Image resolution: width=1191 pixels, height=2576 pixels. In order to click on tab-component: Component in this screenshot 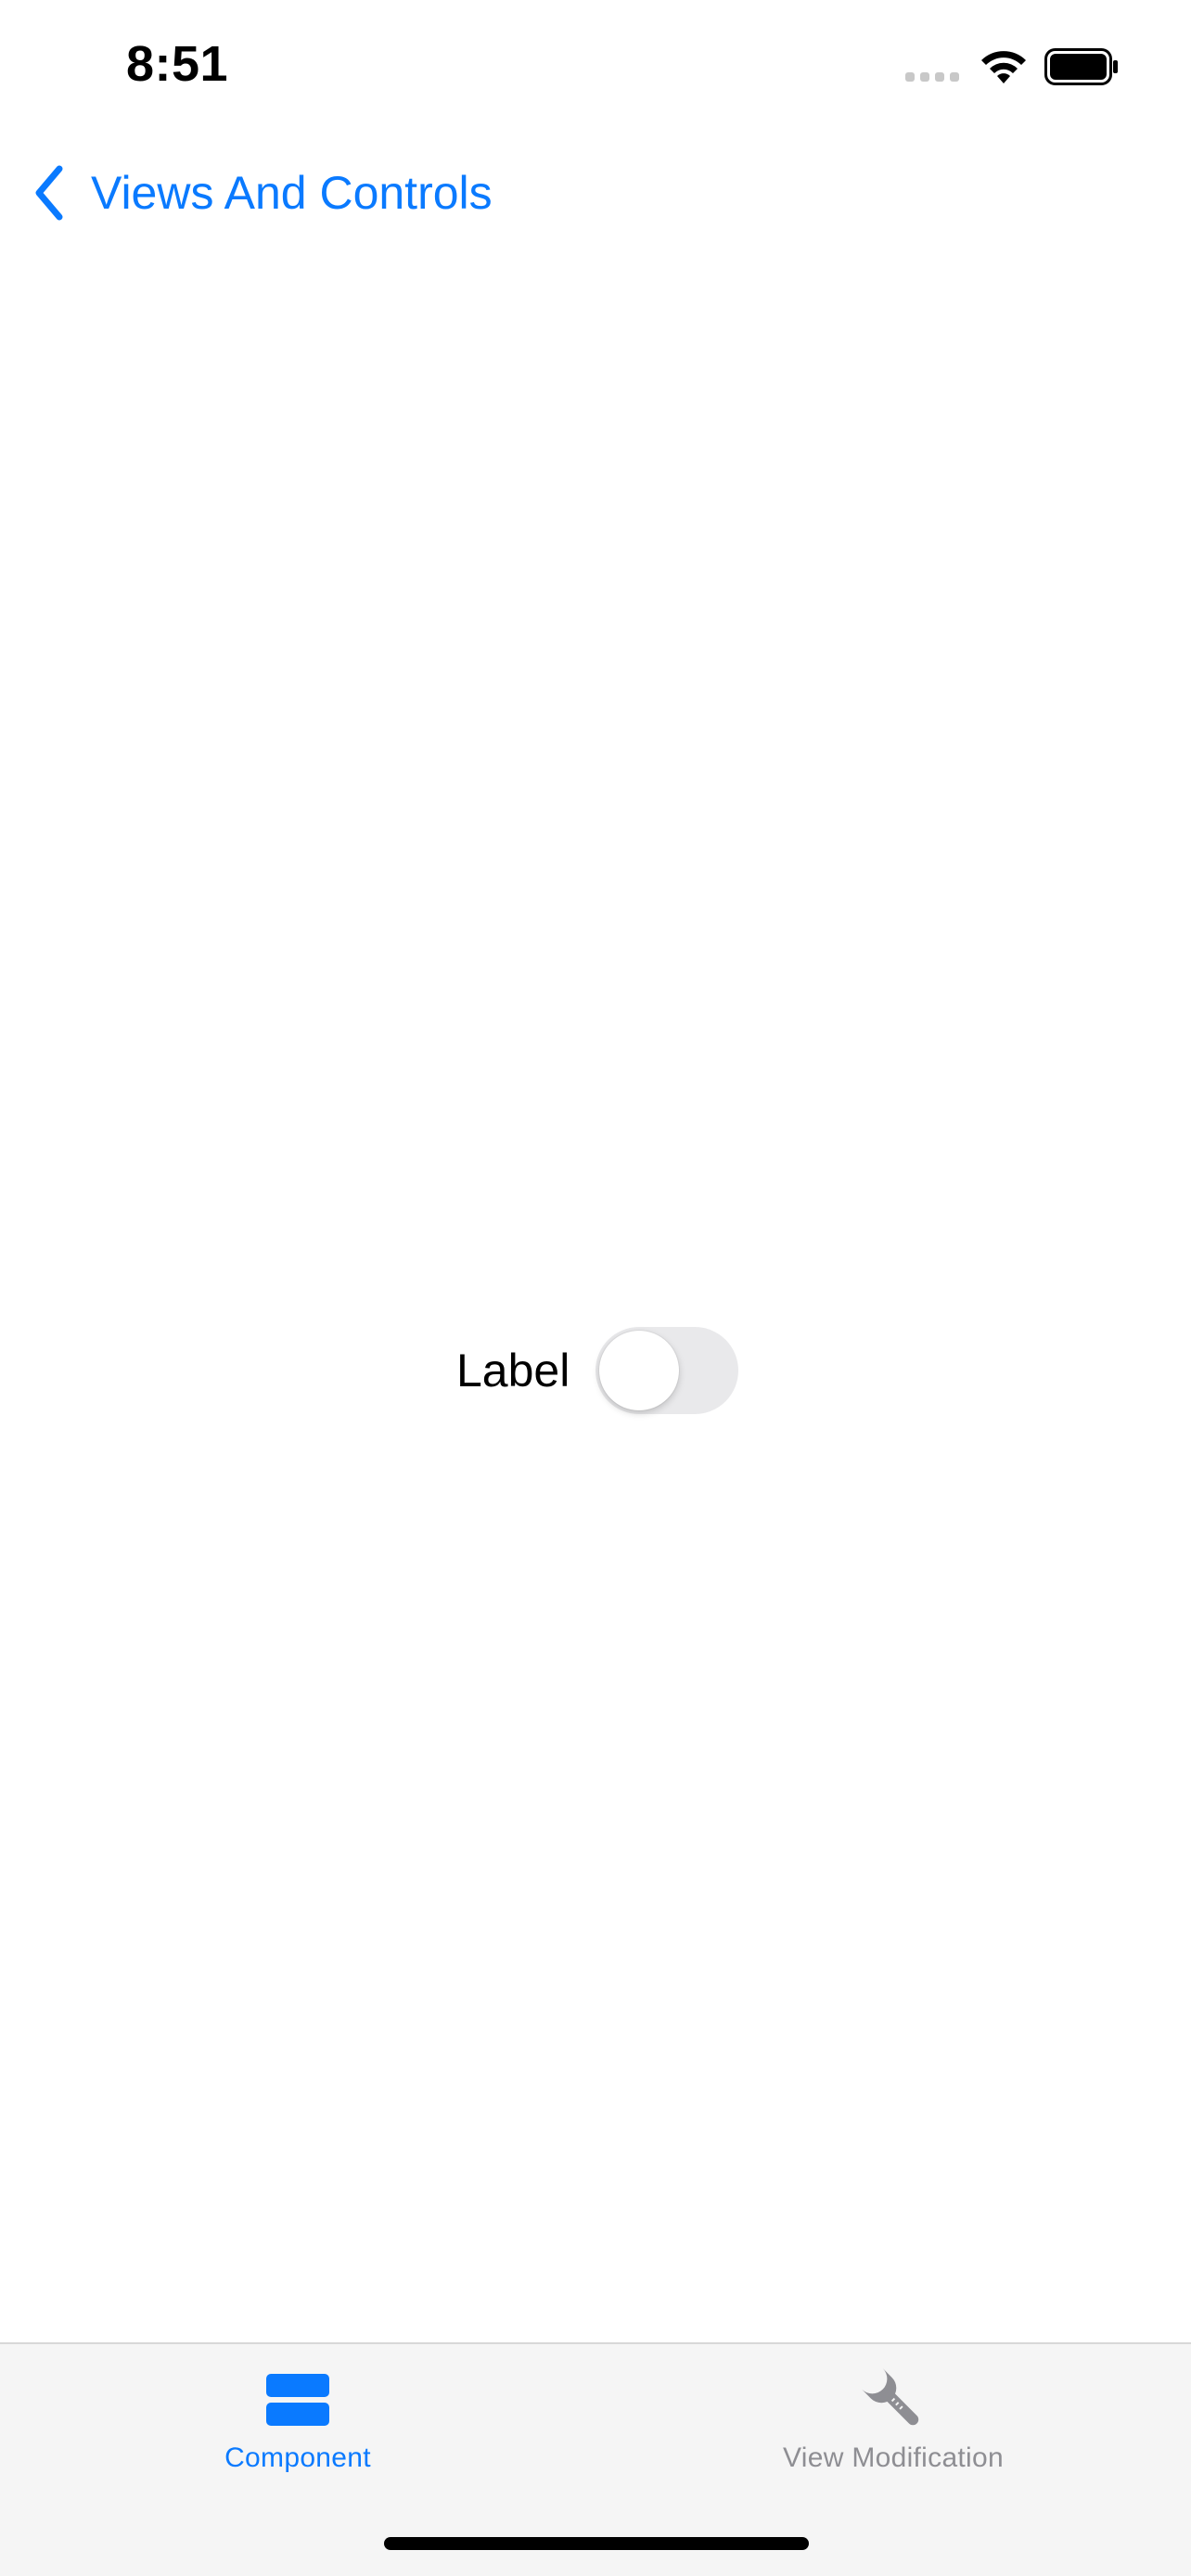, I will do `click(298, 2427)`.